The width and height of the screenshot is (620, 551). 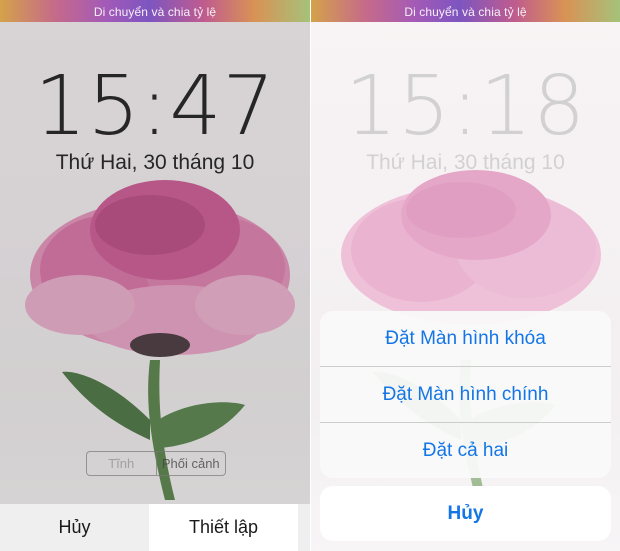 What do you see at coordinates (190, 463) in the screenshot?
I see `perspective-mode-segment: Phối cảnh` at bounding box center [190, 463].